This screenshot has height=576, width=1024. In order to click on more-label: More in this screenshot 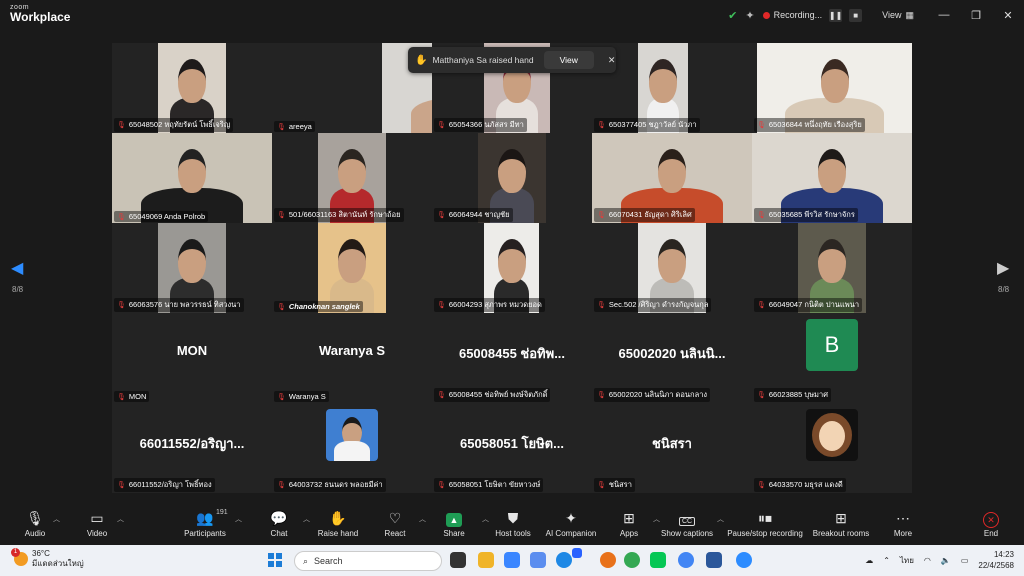, I will do `click(903, 533)`.